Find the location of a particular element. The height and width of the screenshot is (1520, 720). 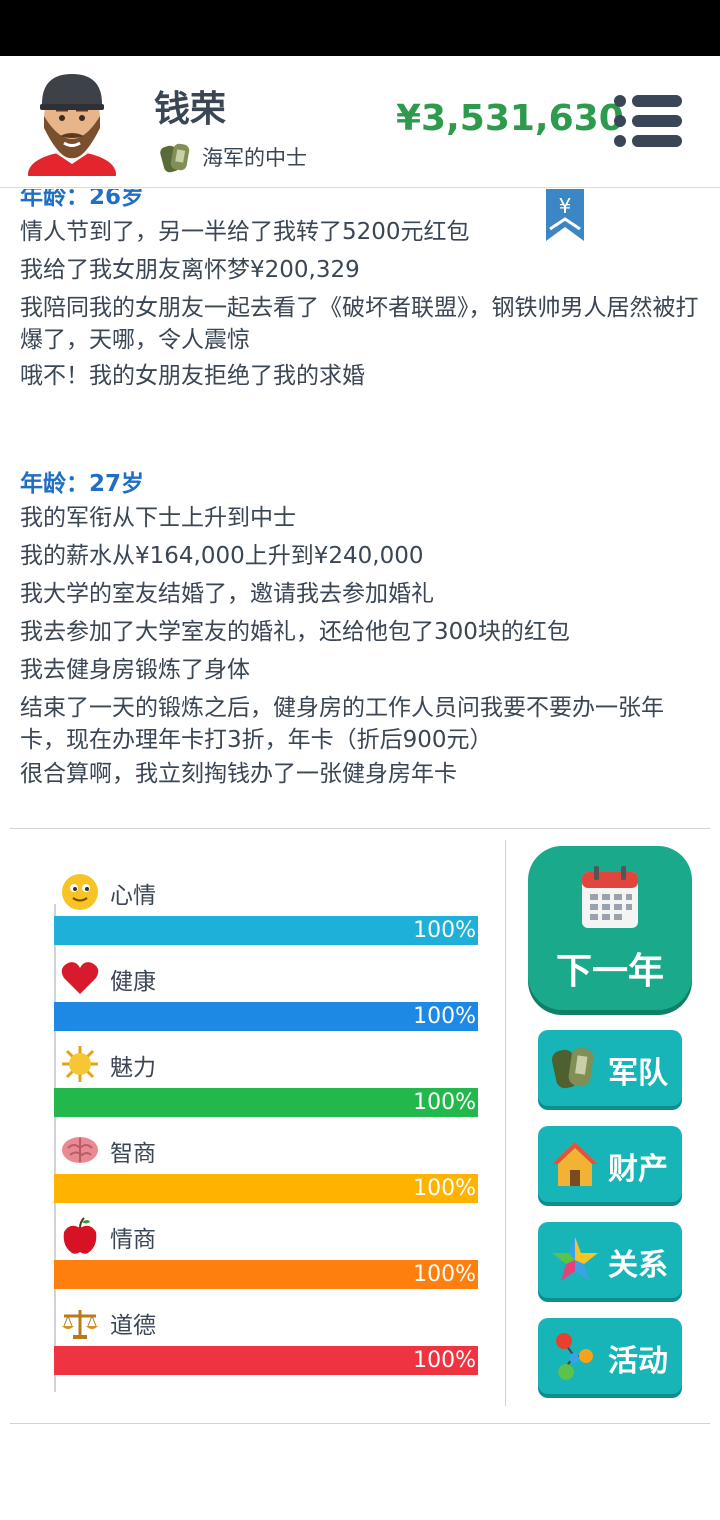

stat-charm: 魅力 100% is located at coordinates (266, 1078).